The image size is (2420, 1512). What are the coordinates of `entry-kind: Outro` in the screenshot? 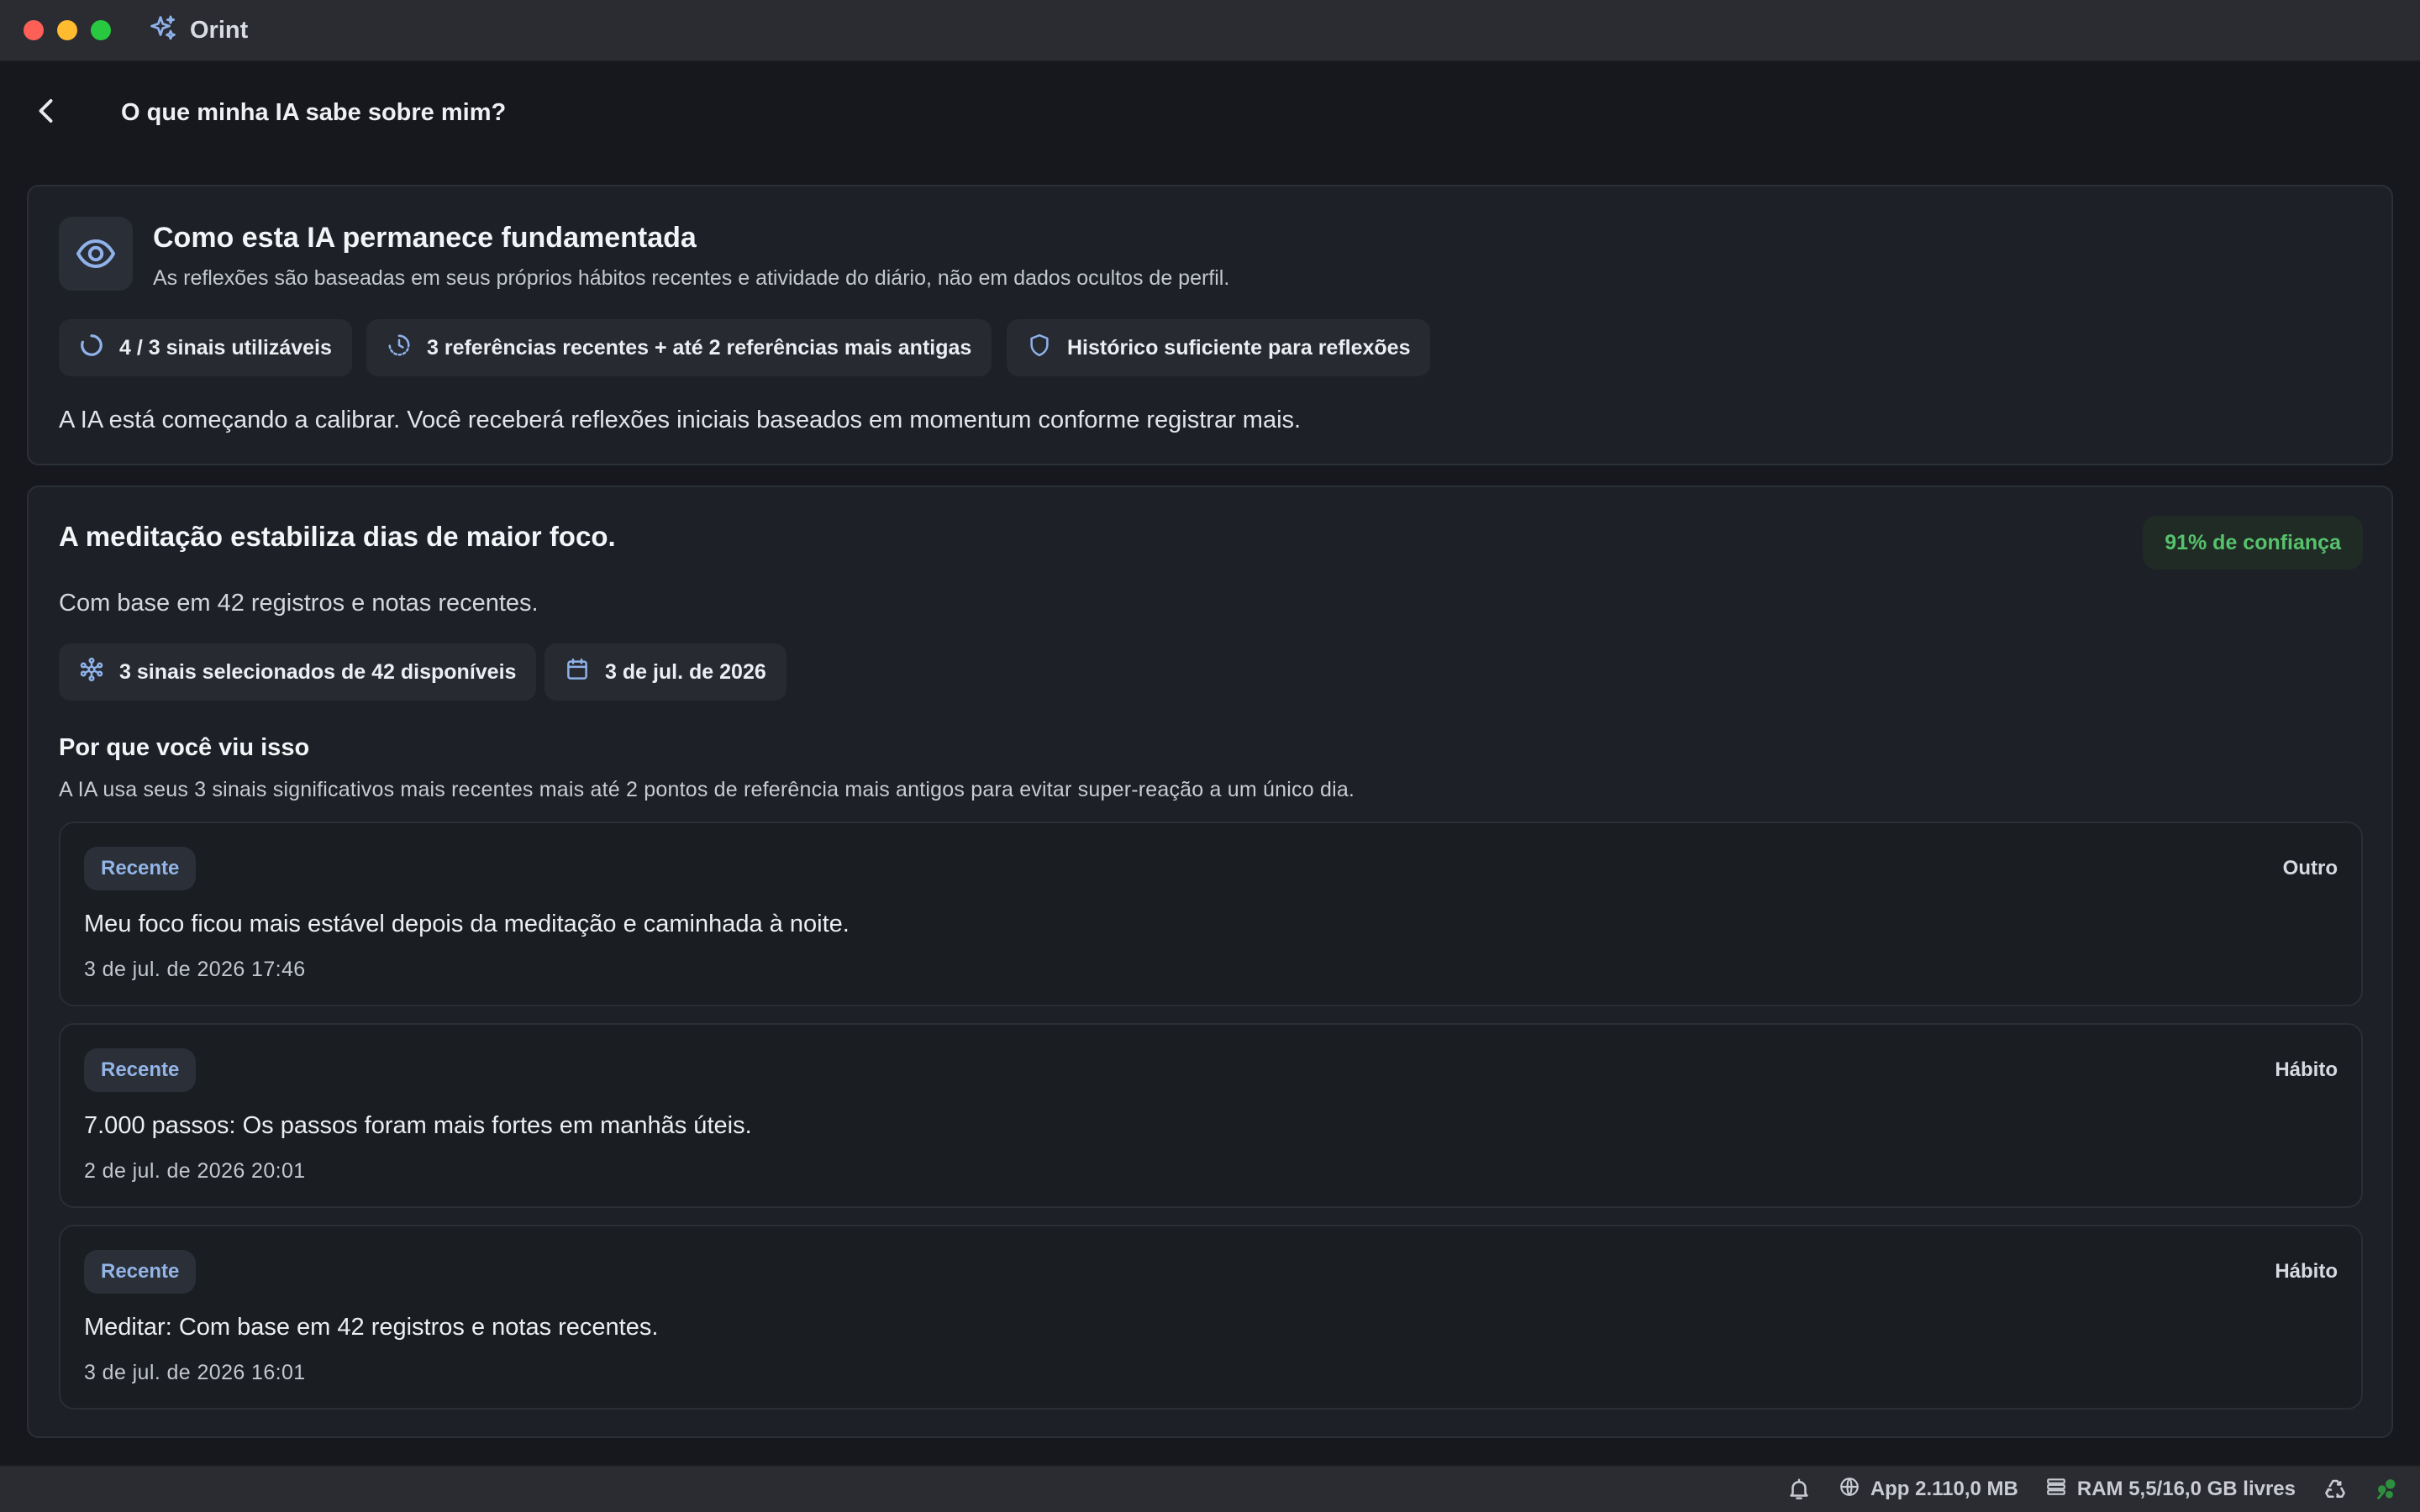 It's located at (2310, 868).